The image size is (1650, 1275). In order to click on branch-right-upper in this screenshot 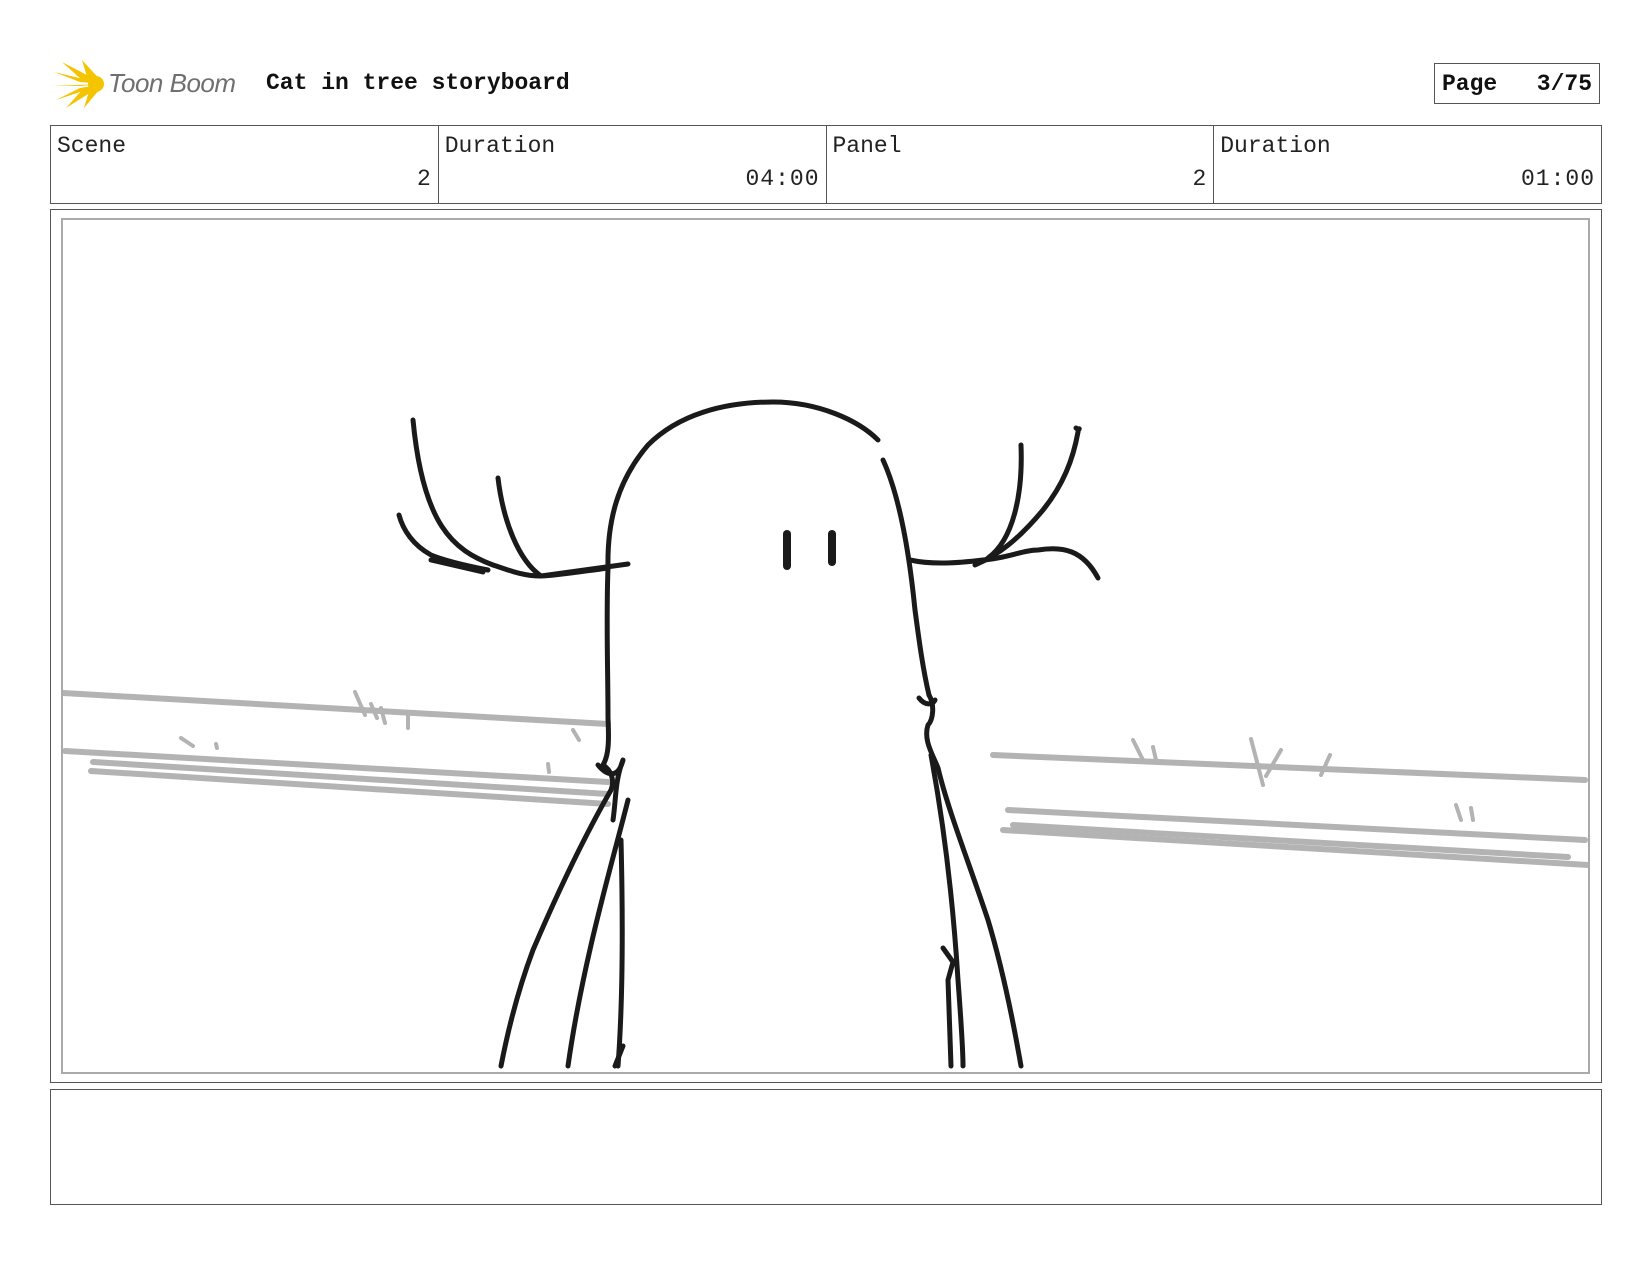, I will do `click(1027, 496)`.